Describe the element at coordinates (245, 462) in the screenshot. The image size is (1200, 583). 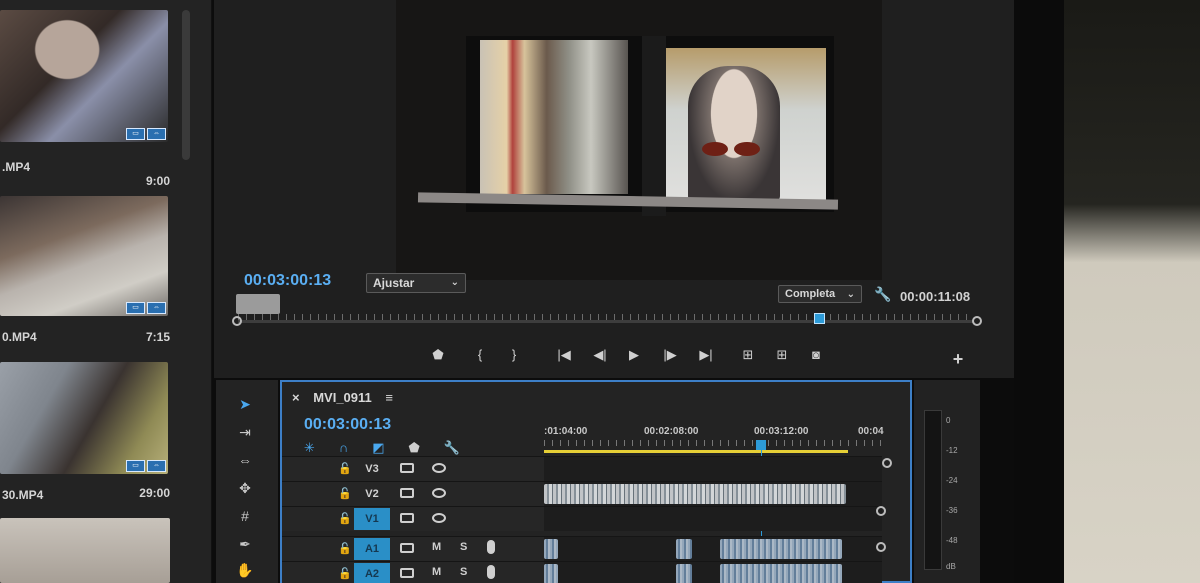
I see `ripple-edit-tool-icon: ⇔` at that location.